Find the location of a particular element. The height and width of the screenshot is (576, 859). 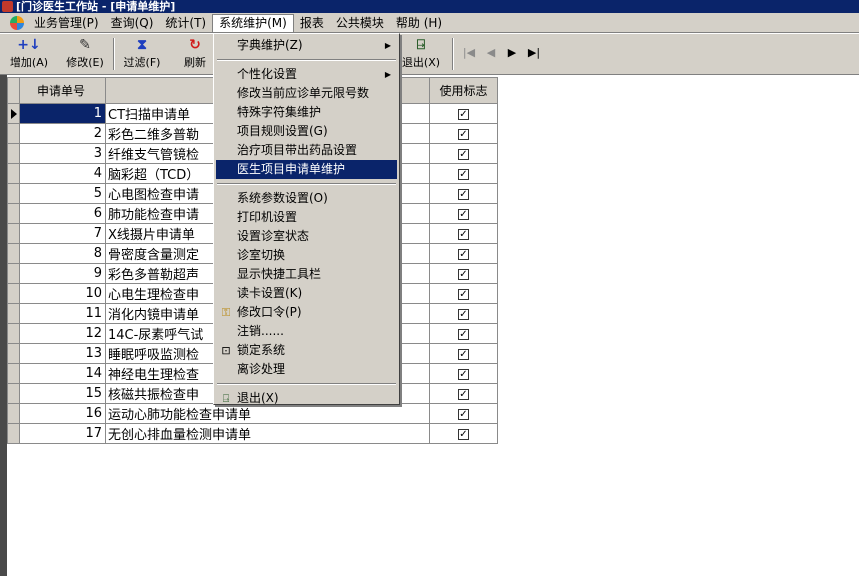

menu-item-leave: 离诊处理 is located at coordinates (306, 369).